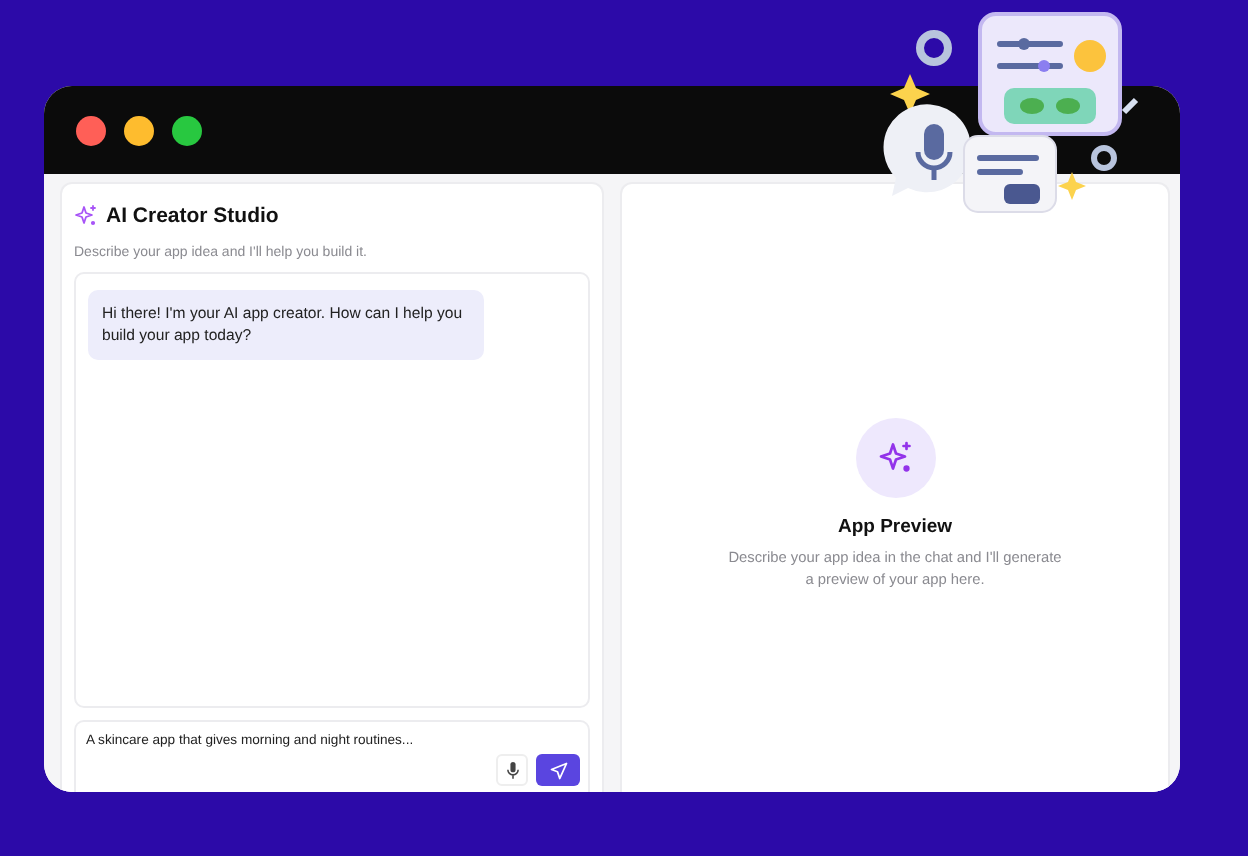 Image resolution: width=1248 pixels, height=856 pixels. I want to click on send-icon, so click(558, 770).